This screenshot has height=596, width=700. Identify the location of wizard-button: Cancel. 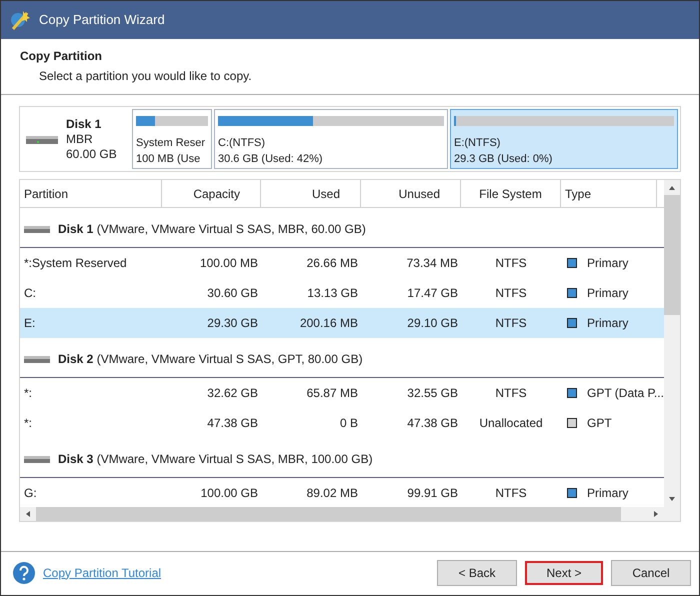
(651, 572).